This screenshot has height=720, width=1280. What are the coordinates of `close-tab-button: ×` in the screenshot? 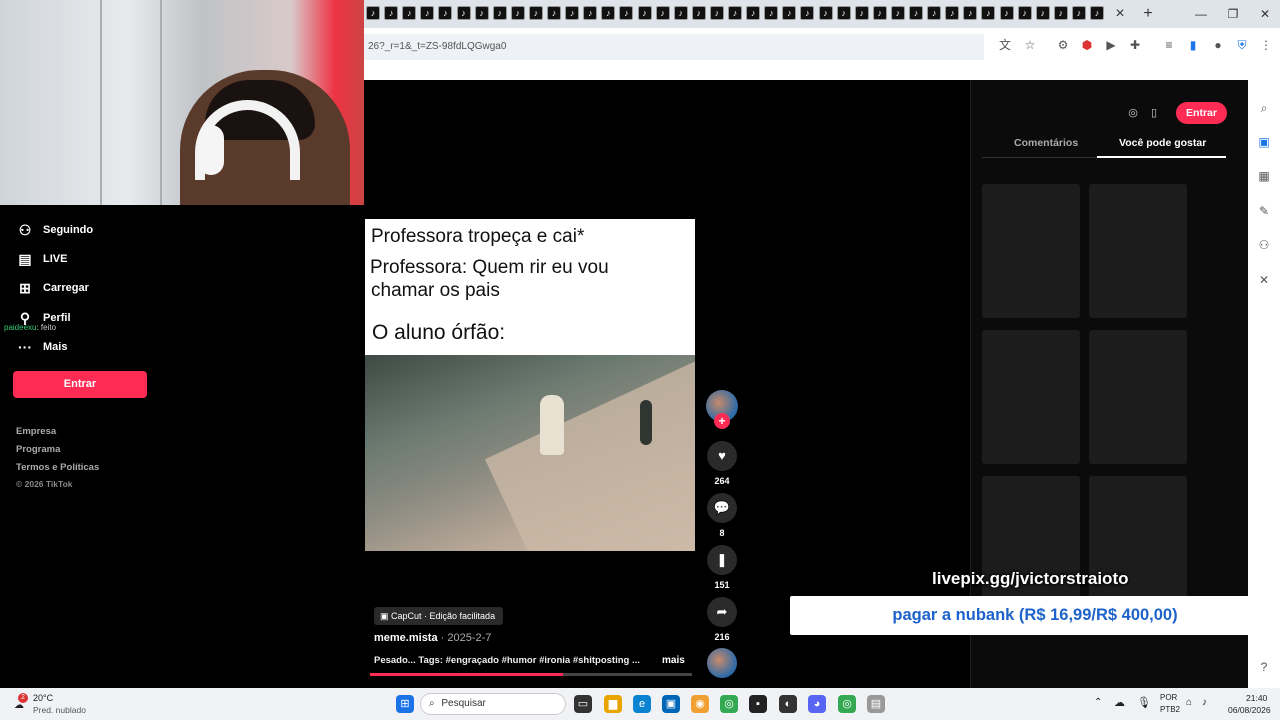 It's located at (1120, 14).